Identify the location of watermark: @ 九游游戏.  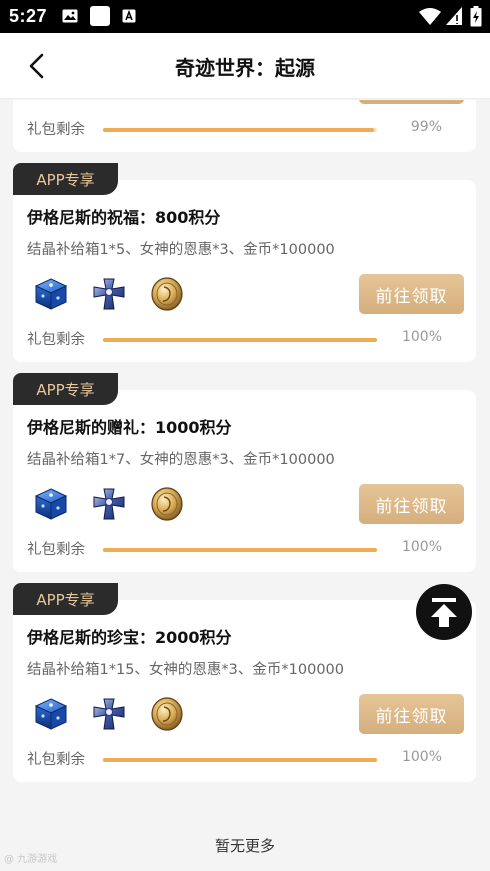
(31, 859).